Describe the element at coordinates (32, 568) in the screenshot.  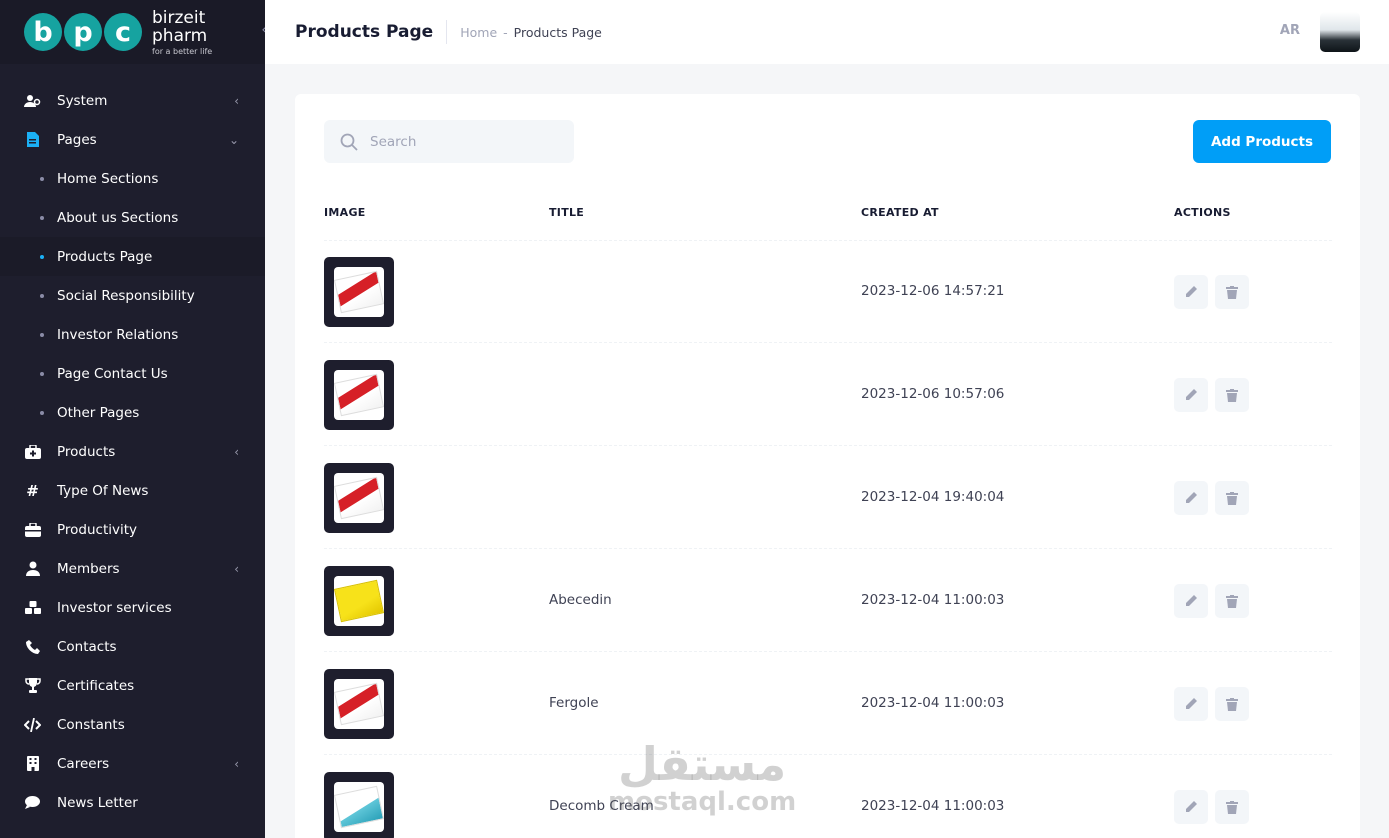
I see `user-icon` at that location.